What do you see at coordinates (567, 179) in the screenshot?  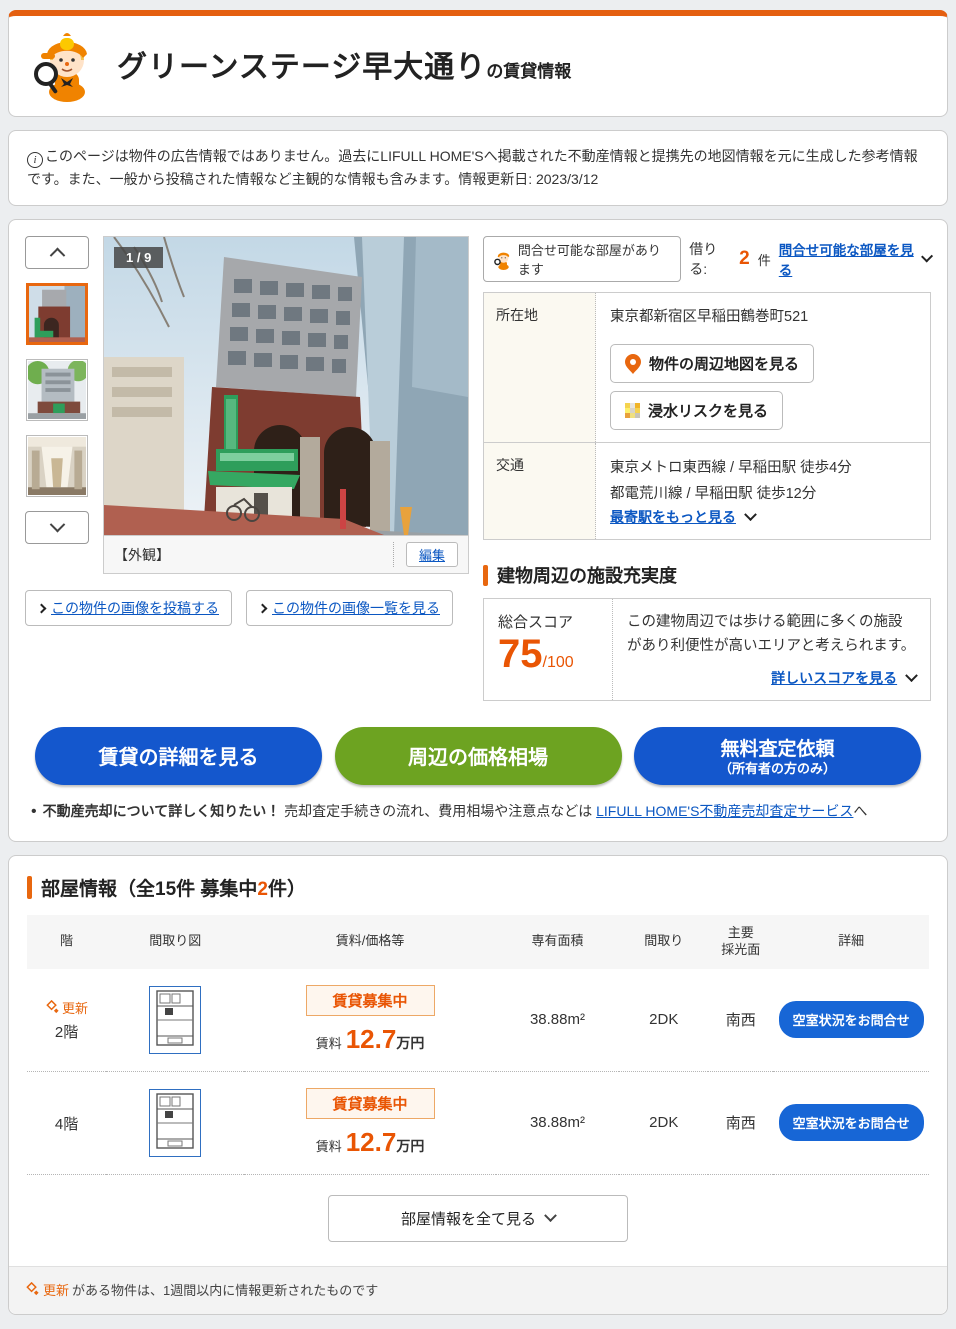 I see `notice-update-date: 2023/3/12` at bounding box center [567, 179].